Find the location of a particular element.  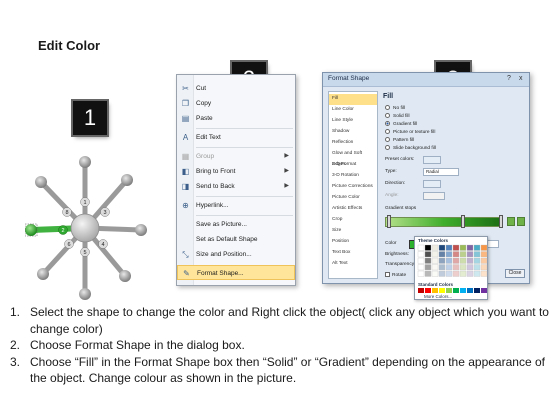

menu-item-group: ▦ Group ▶ is located at coordinates (236, 156).